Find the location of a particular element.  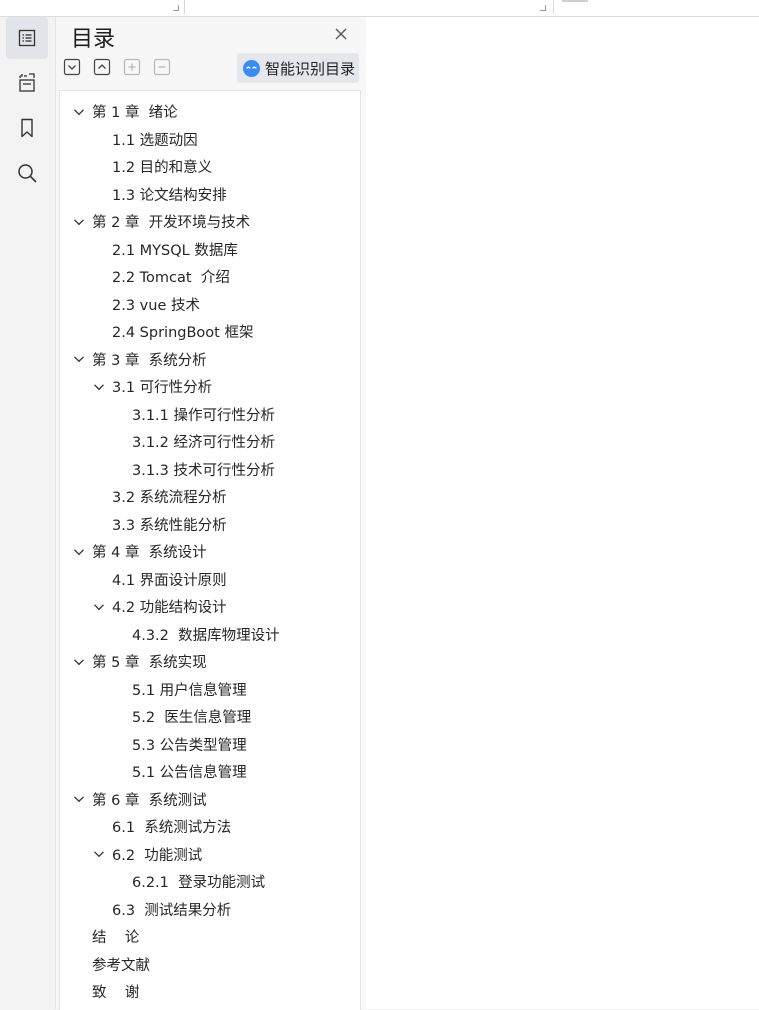

toc-item-level-0: 第 2 章 开发环境与技术 is located at coordinates (210, 221).